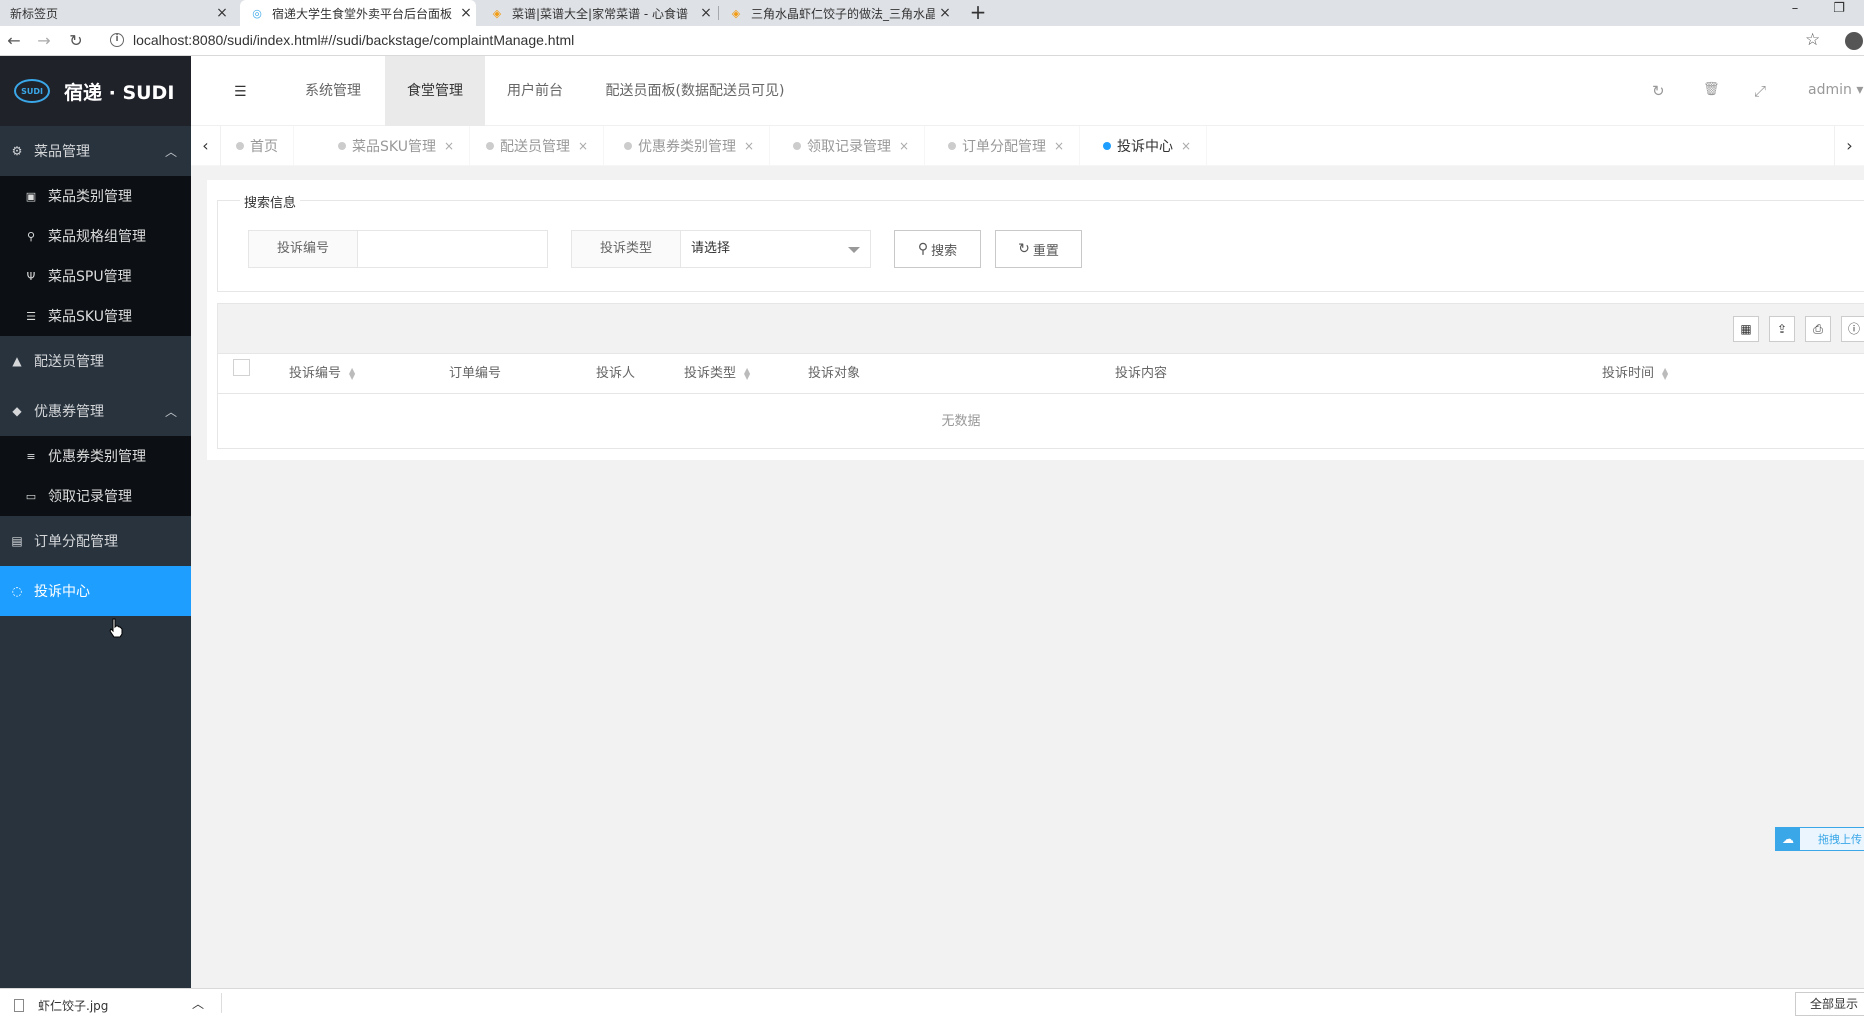  What do you see at coordinates (1819, 839) in the screenshot?
I see `drag-upload-widget: ☁ 拖拽上传` at bounding box center [1819, 839].